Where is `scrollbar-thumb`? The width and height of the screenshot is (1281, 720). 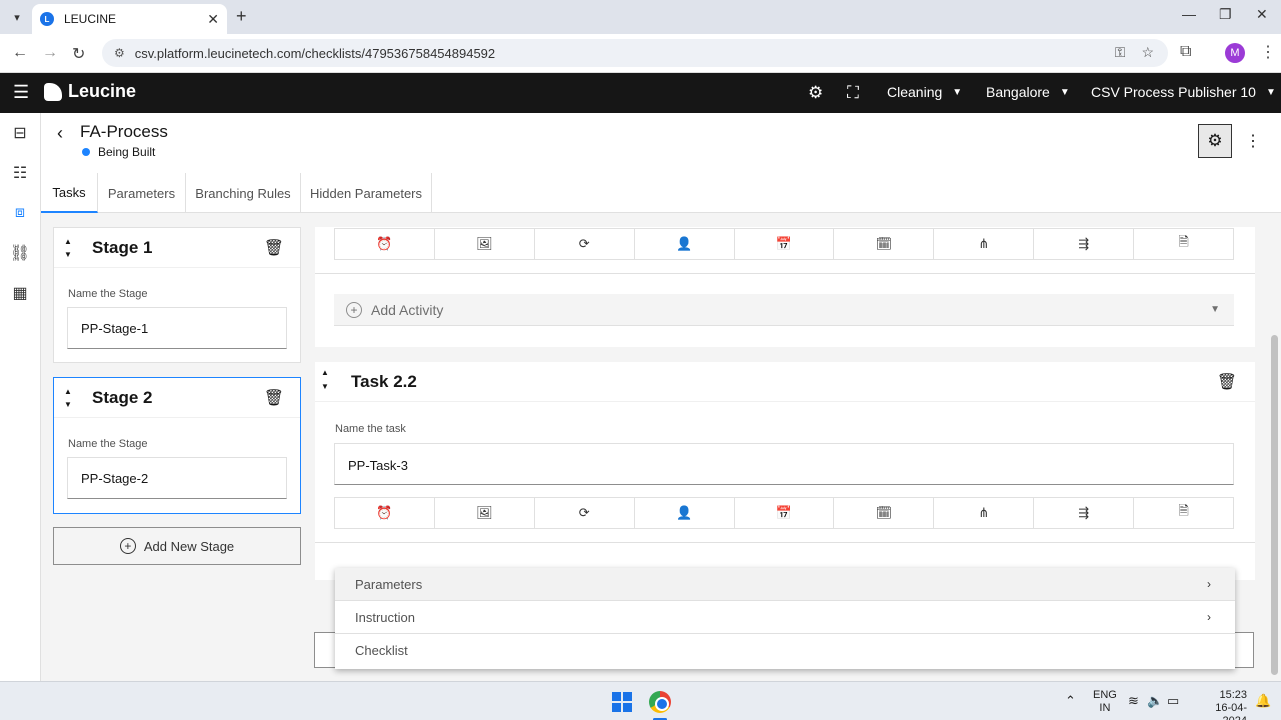 scrollbar-thumb is located at coordinates (1274, 505).